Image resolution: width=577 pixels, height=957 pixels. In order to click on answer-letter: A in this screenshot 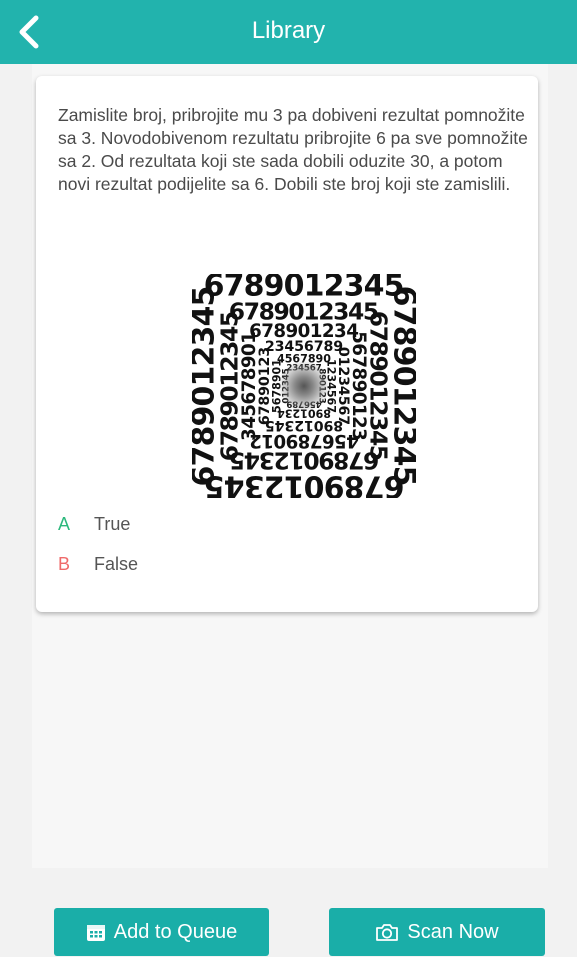, I will do `click(64, 523)`.